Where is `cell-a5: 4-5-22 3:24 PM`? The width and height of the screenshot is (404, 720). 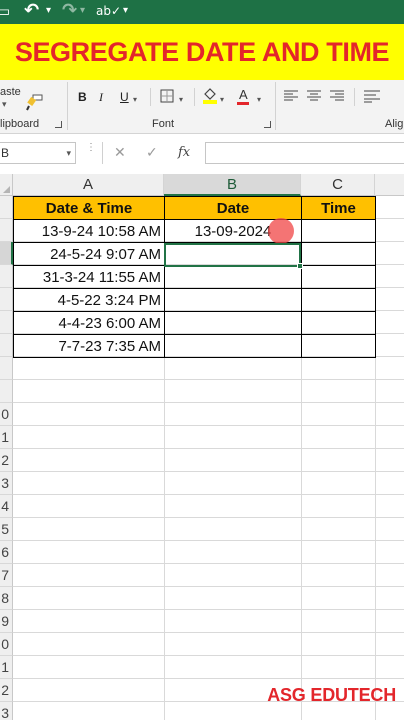
cell-a5: 4-5-22 3:24 PM is located at coordinates (89, 300).